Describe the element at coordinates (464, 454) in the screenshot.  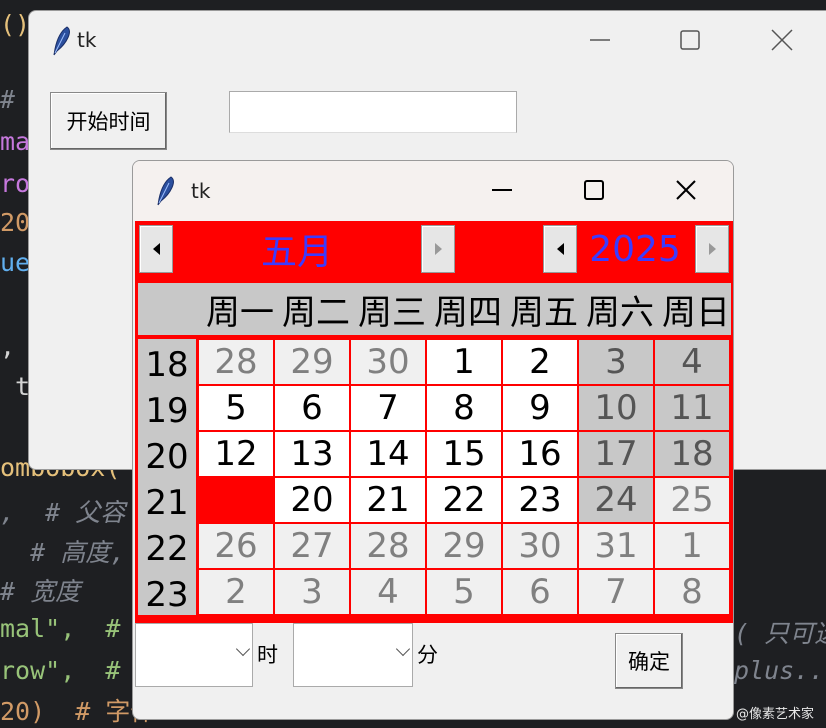
I see `day-cell: 15` at that location.